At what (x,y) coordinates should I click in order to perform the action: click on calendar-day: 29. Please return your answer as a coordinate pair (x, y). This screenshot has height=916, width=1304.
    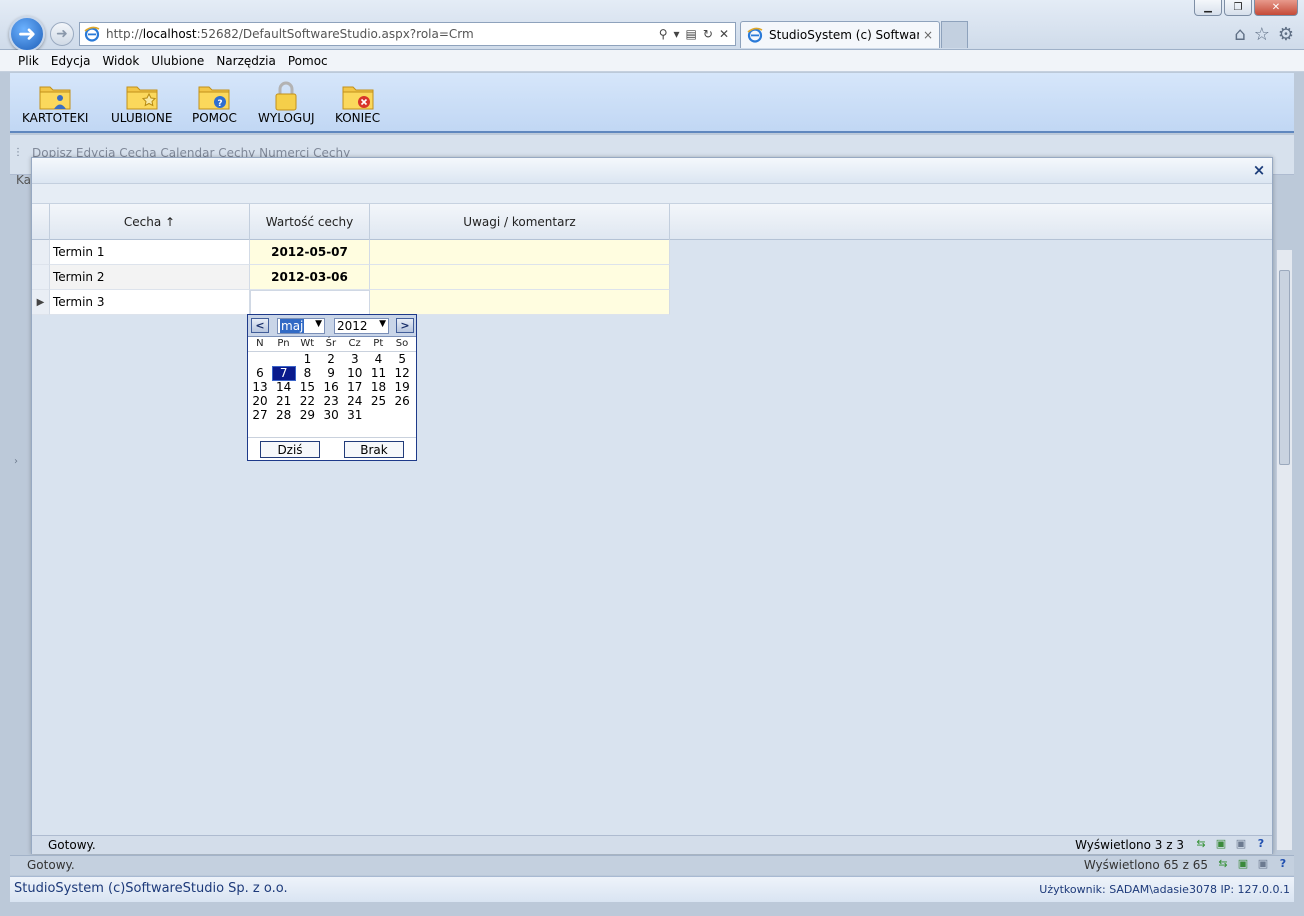
    Looking at the image, I should click on (307, 415).